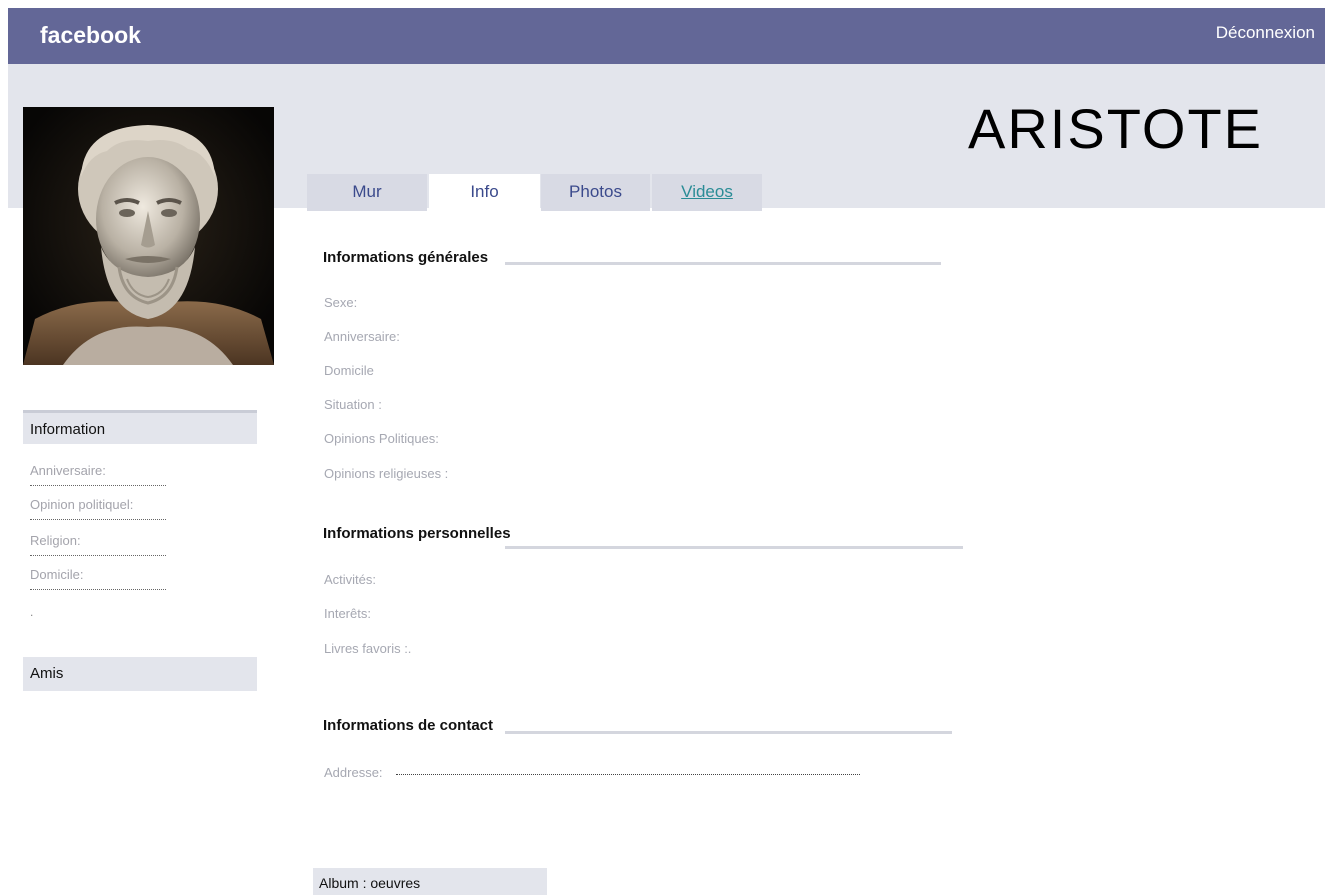 Image resolution: width=1333 pixels, height=895 pixels. What do you see at coordinates (140, 427) in the screenshot?
I see `sidebar-information-header: Information` at bounding box center [140, 427].